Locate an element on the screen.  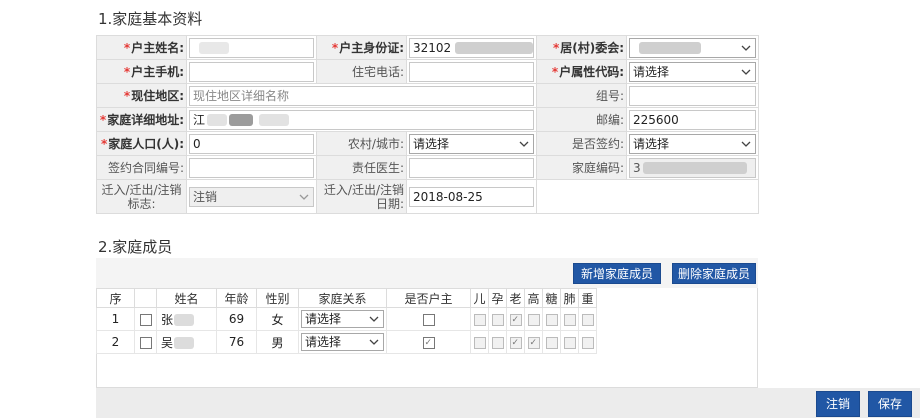
current-area-input: 现住地区详细名称 is located at coordinates (361, 95).